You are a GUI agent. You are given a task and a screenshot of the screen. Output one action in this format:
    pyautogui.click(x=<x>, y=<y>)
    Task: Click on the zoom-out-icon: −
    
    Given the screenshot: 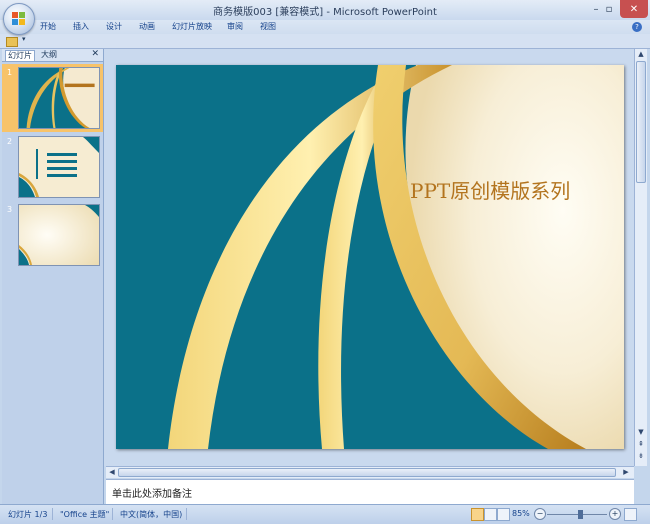 What is the action you would take?
    pyautogui.click(x=540, y=514)
    